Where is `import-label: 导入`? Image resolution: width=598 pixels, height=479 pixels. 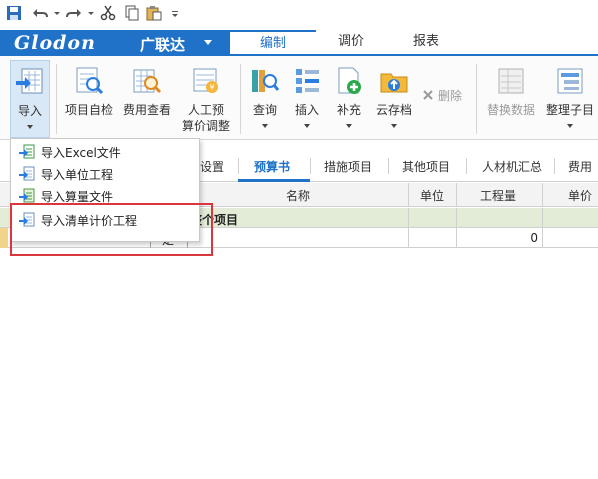 import-label: 导入 is located at coordinates (29, 111).